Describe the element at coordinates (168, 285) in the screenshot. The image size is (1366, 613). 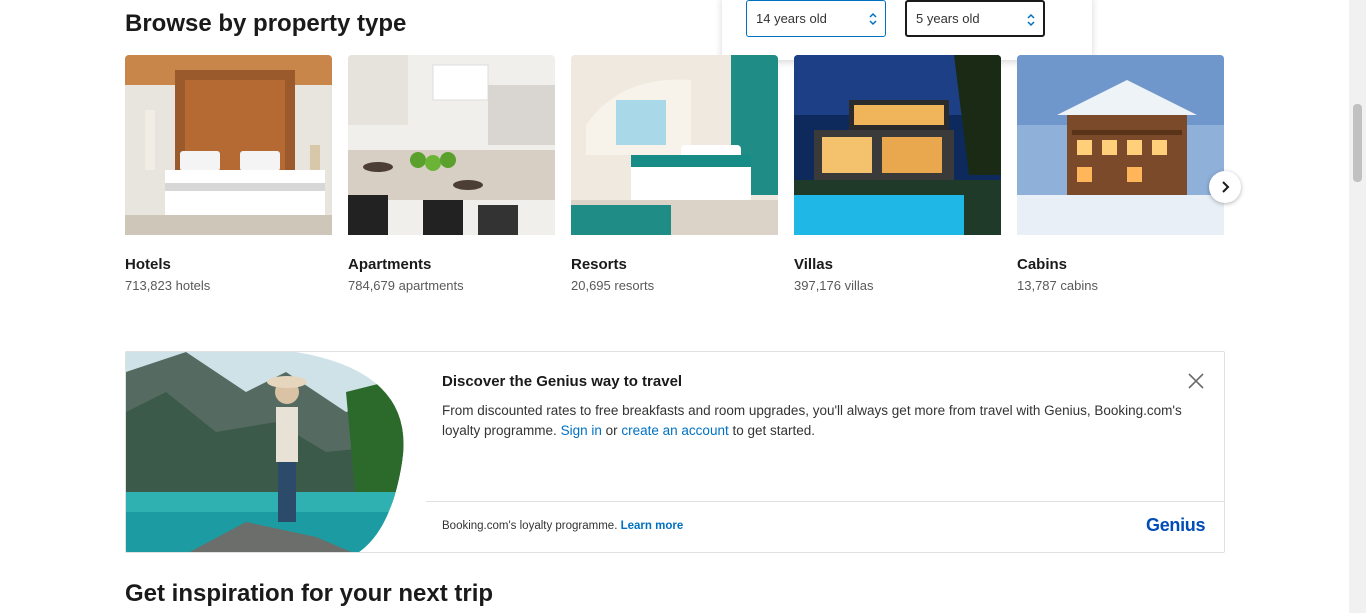
I see `property-card-count: 713,823 hotels` at that location.